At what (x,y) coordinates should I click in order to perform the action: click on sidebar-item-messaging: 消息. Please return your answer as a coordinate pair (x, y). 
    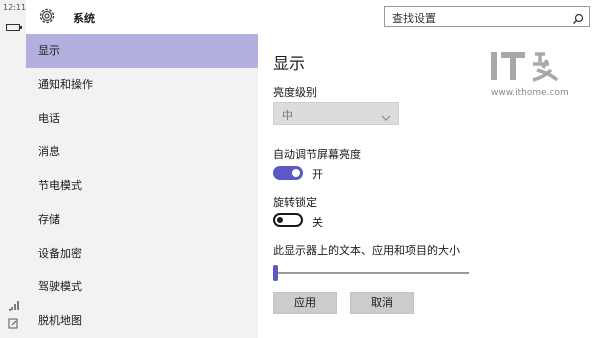
    Looking at the image, I should click on (142, 152).